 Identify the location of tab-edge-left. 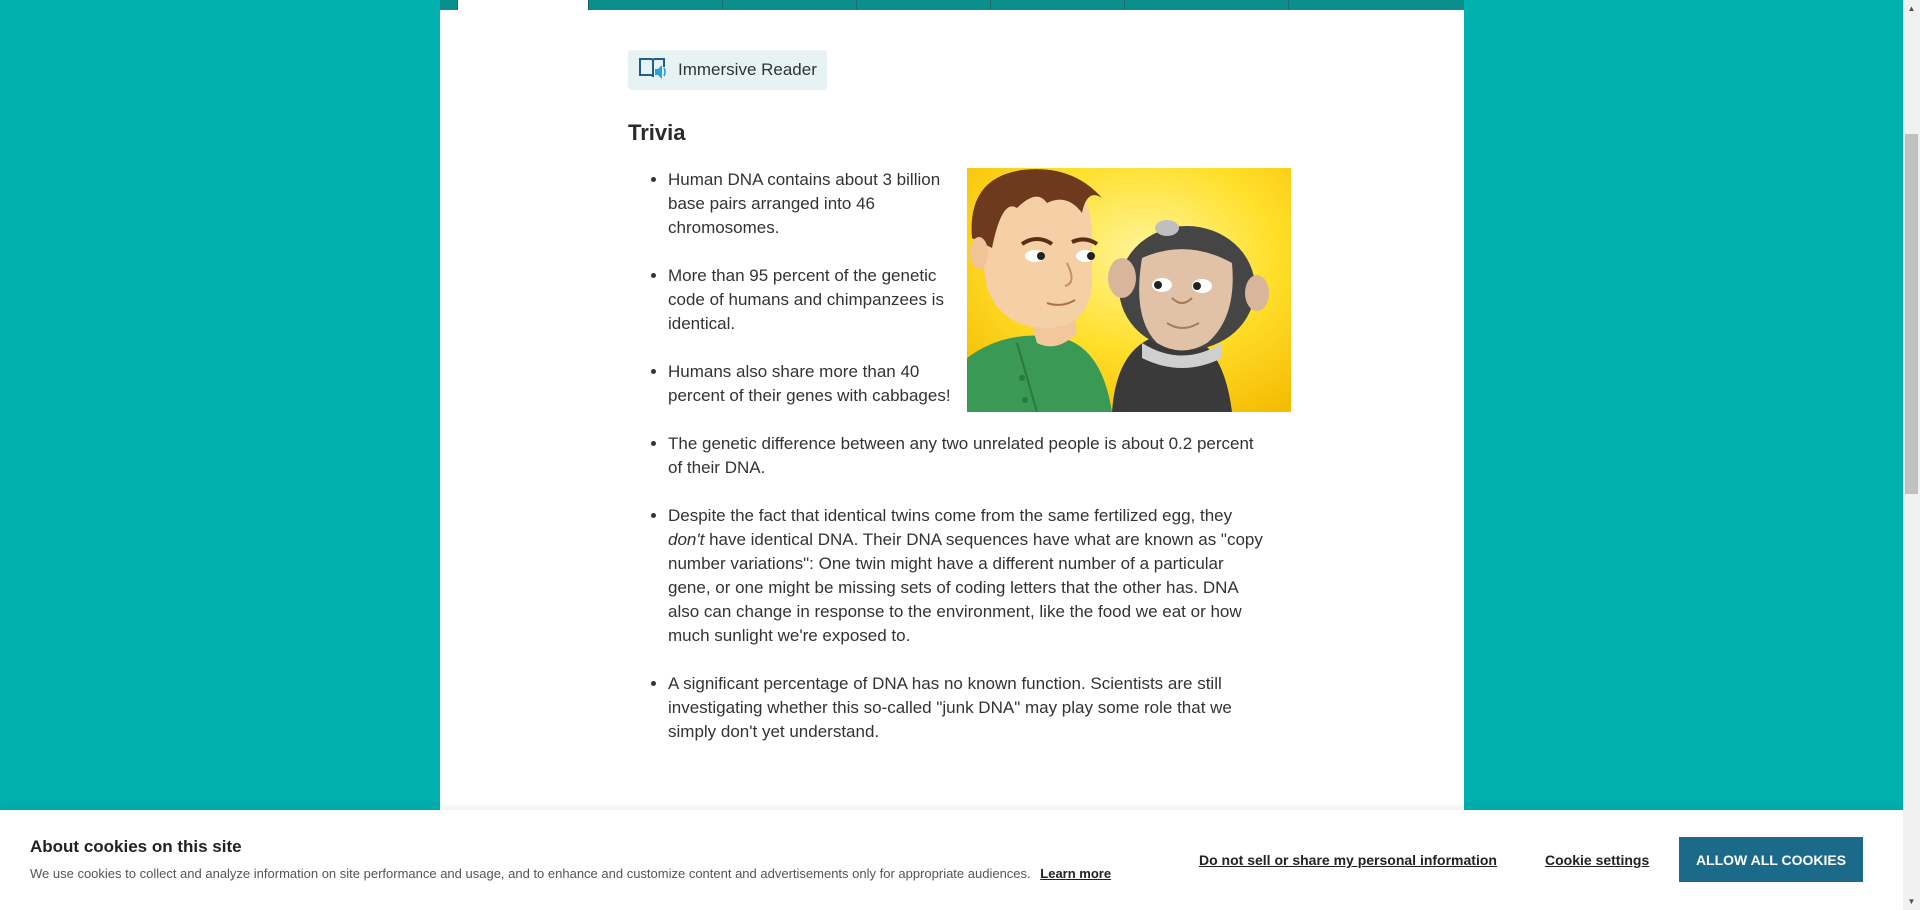
(449, 5).